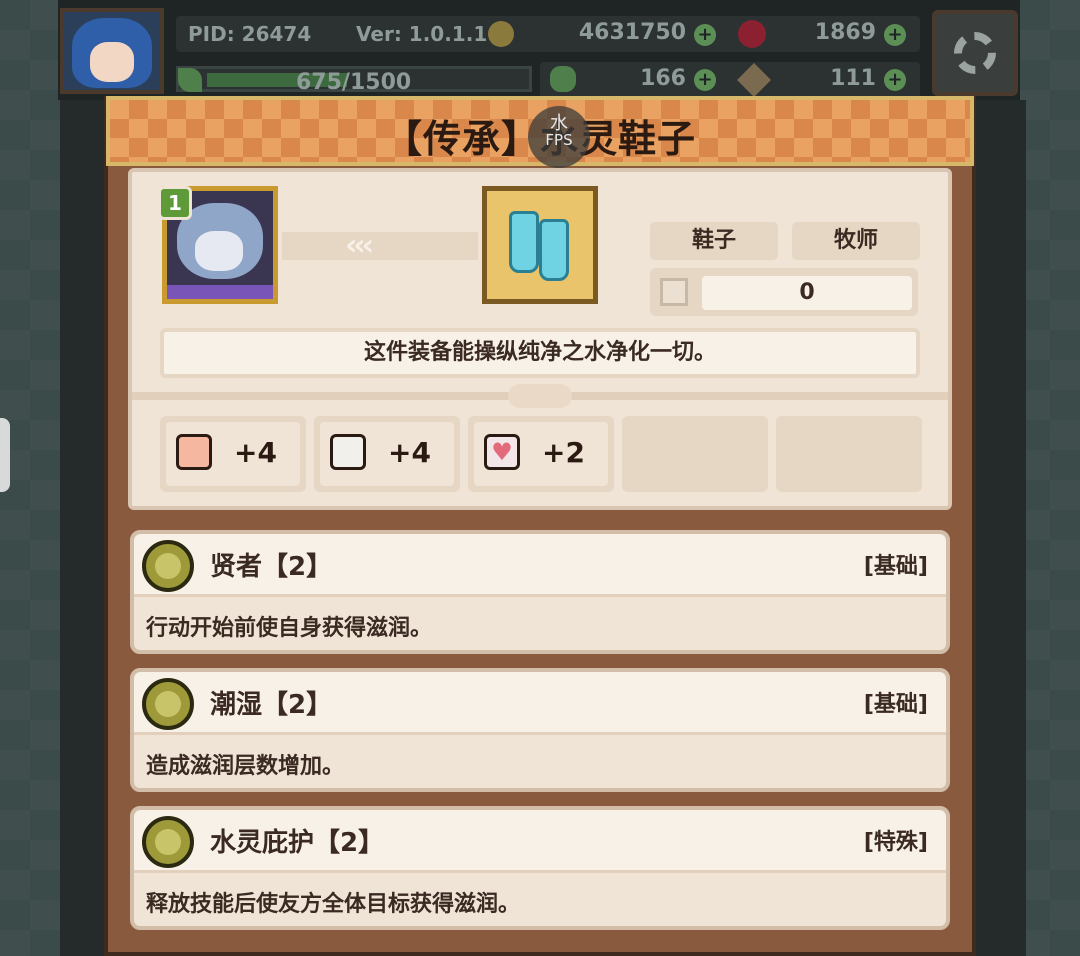 Image resolution: width=1080 pixels, height=956 pixels. I want to click on skill-card: 潮湿【2】 [基础] 造成滋润层数增加。, so click(540, 730).